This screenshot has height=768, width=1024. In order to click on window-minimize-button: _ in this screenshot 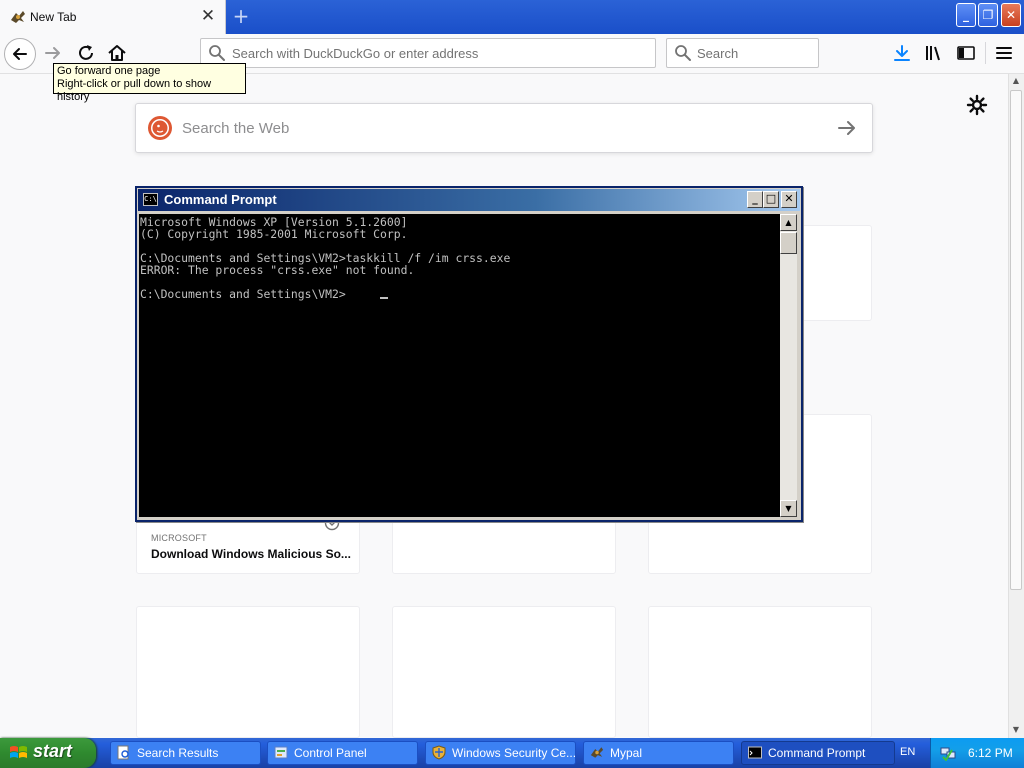, I will do `click(966, 15)`.